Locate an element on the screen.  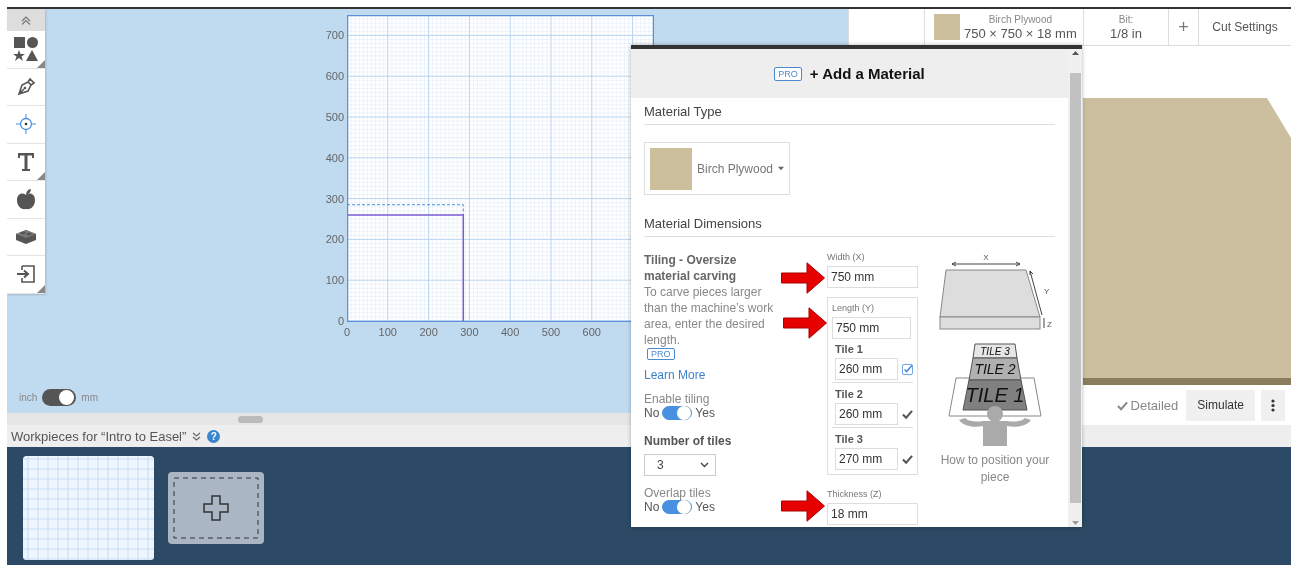
unit-toggle is located at coordinates (59, 397).